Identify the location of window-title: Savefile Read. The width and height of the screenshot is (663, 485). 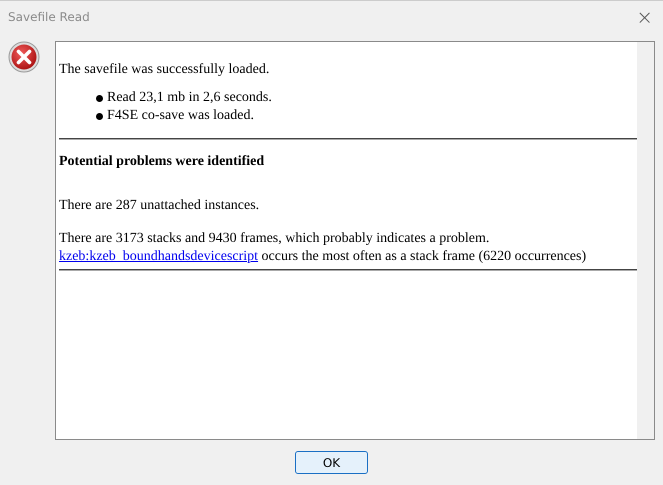
(49, 17).